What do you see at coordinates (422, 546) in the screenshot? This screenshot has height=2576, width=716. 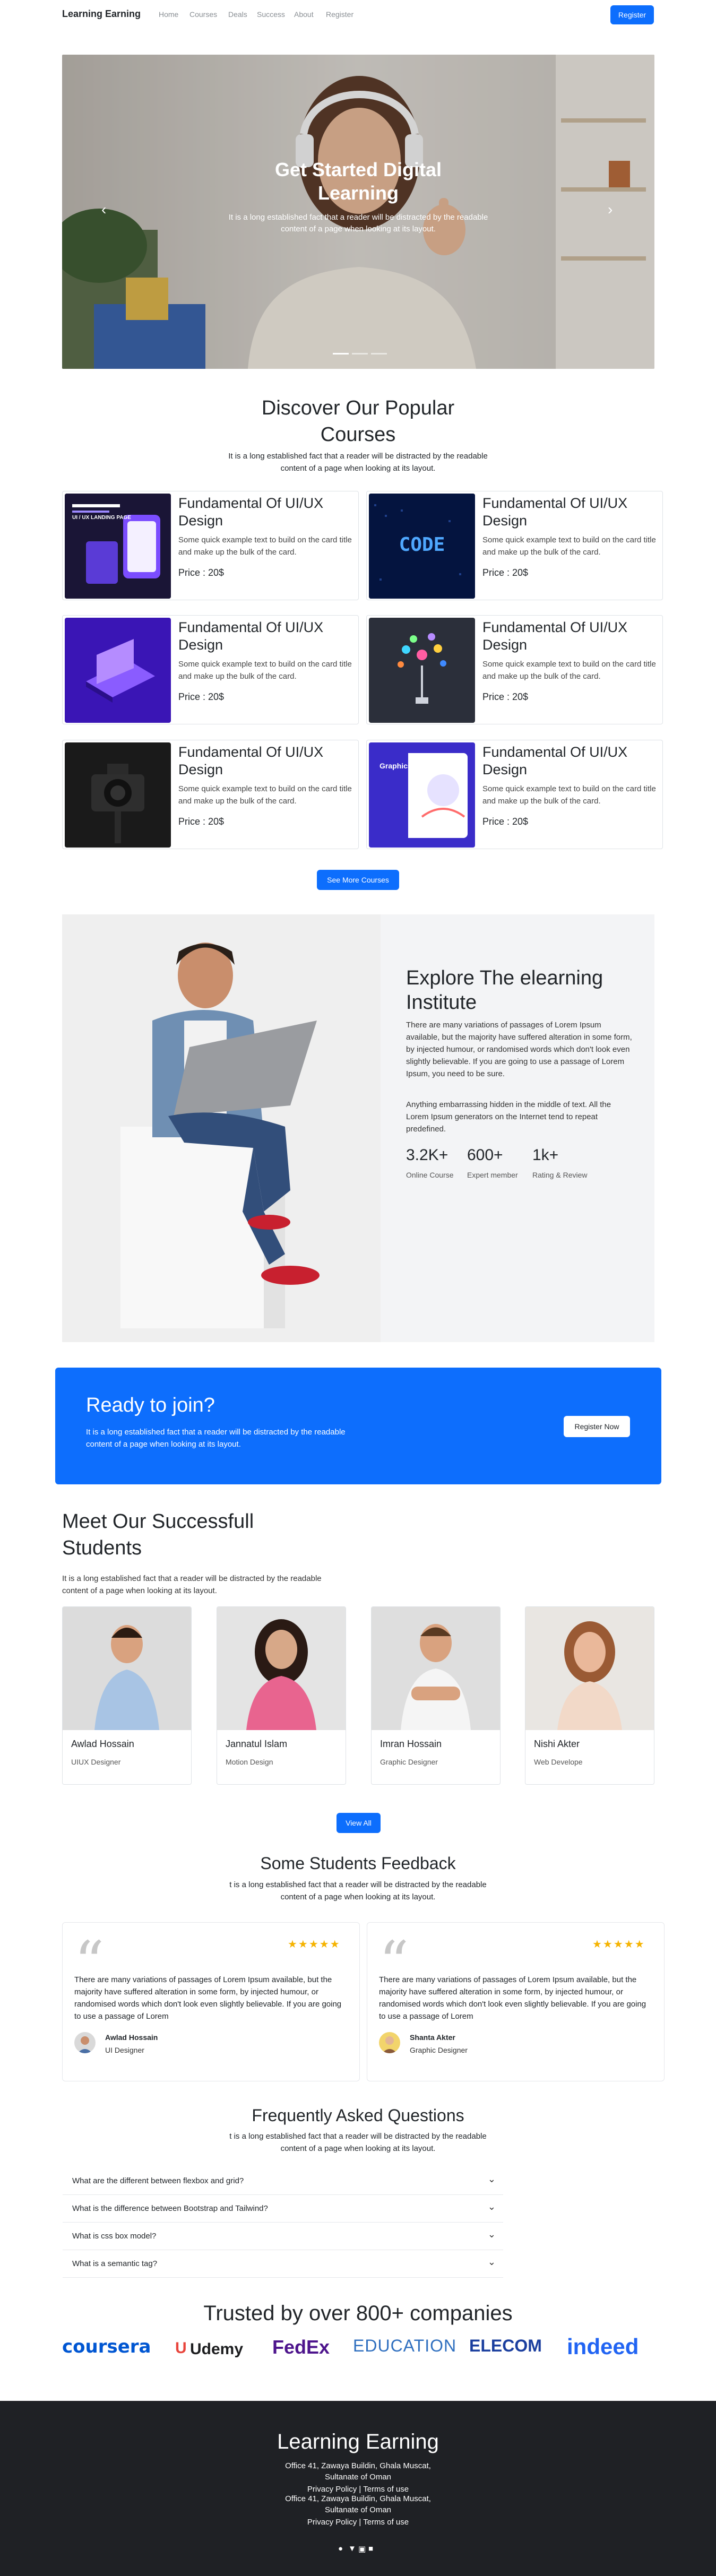 I see `course-image: CODE` at bounding box center [422, 546].